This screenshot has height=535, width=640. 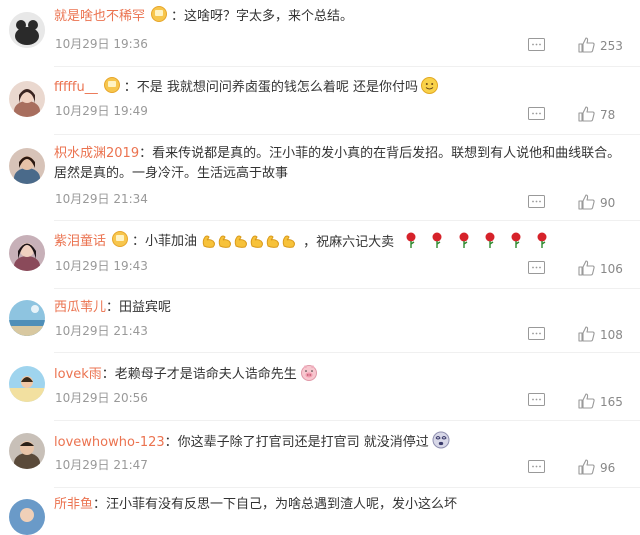 I want to click on comment-text: ：不是 我就想问问养卤蛋的钱怎么着呢 还是你付吗, so click(x=270, y=87).